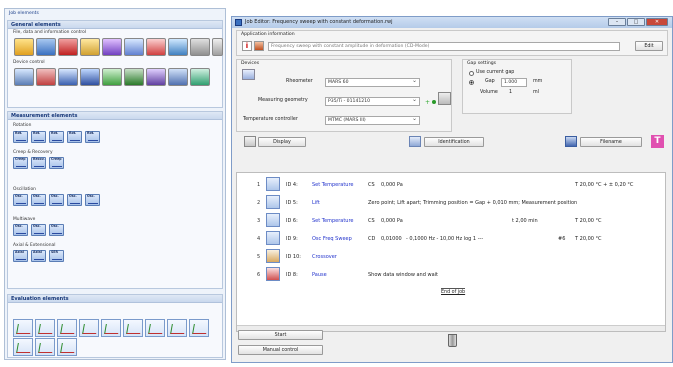 This screenshot has height=367, width=673. Describe the element at coordinates (20, 256) in the screenshot. I see `axial-button-1: Axial` at that location.